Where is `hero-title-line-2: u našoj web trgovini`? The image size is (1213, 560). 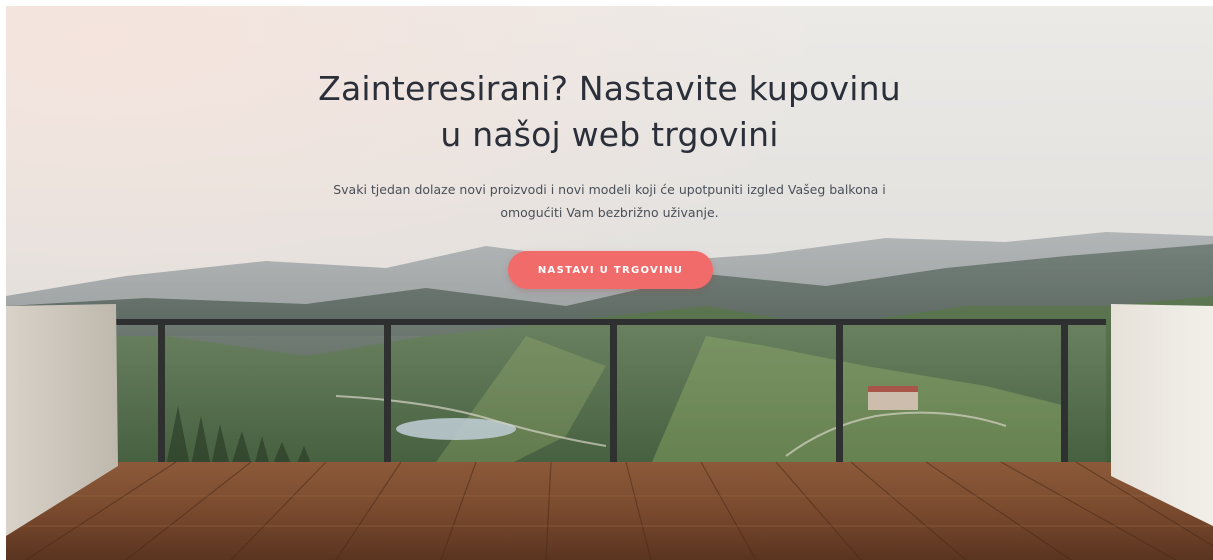
hero-title-line-2: u našoj web trgovini is located at coordinates (609, 134).